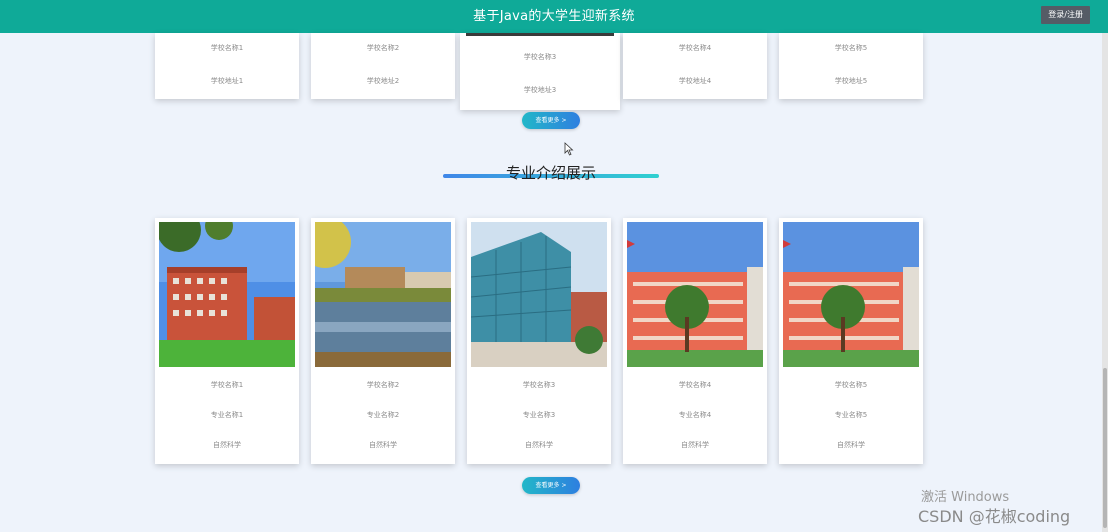 The height and width of the screenshot is (532, 1108). What do you see at coordinates (540, 71) in the screenshot?
I see `school-card-hovered: 学校名称3 学校地址3` at bounding box center [540, 71].